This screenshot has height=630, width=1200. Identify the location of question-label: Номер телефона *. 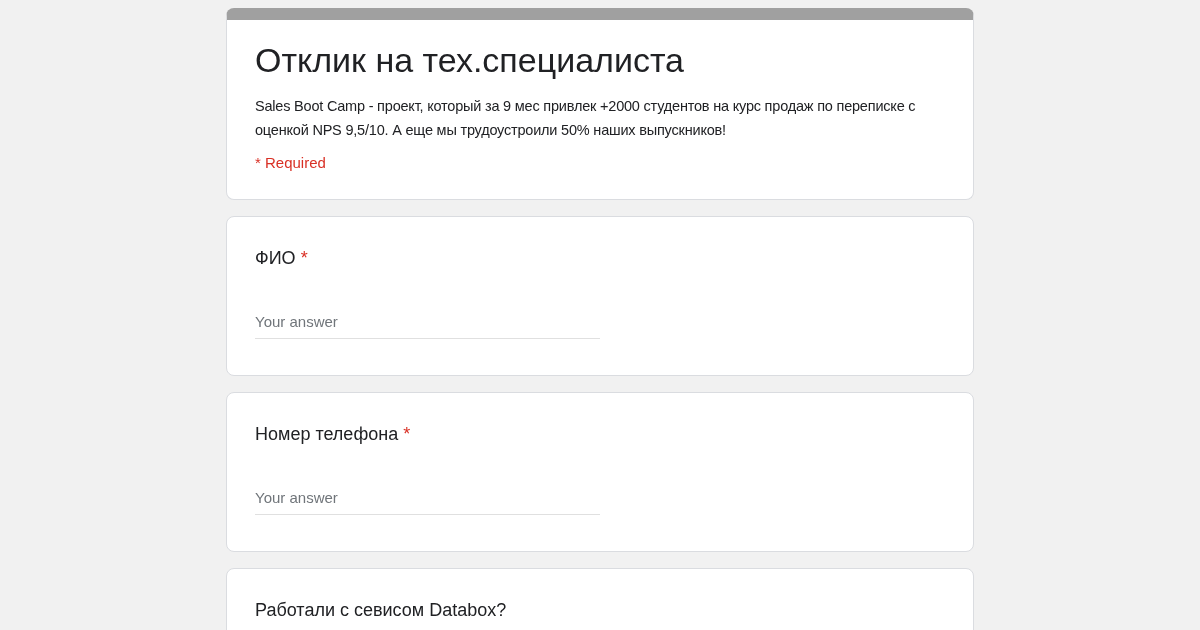
(333, 435).